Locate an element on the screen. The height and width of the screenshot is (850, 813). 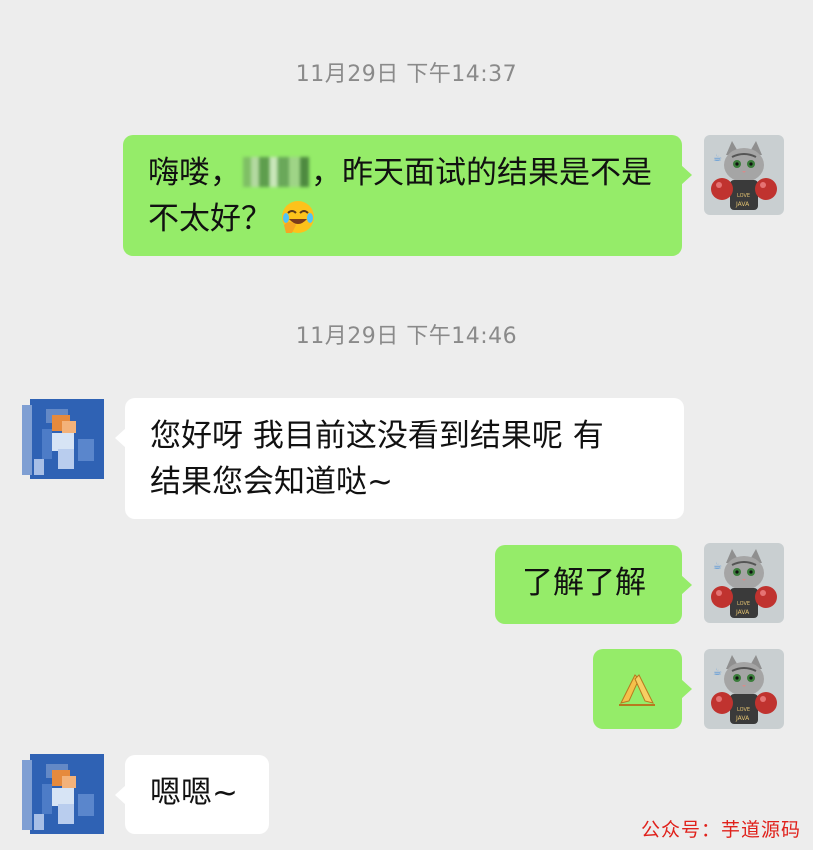
message-bubble-received: 嗯嗯~ is located at coordinates (192, 794).